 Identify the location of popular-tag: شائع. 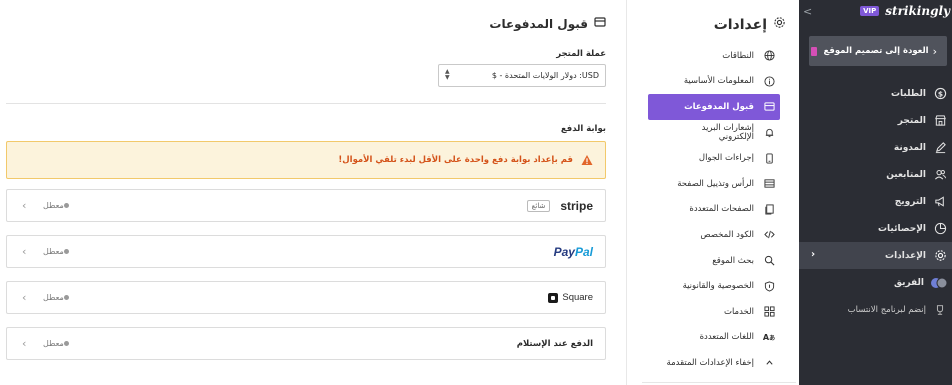
(538, 205).